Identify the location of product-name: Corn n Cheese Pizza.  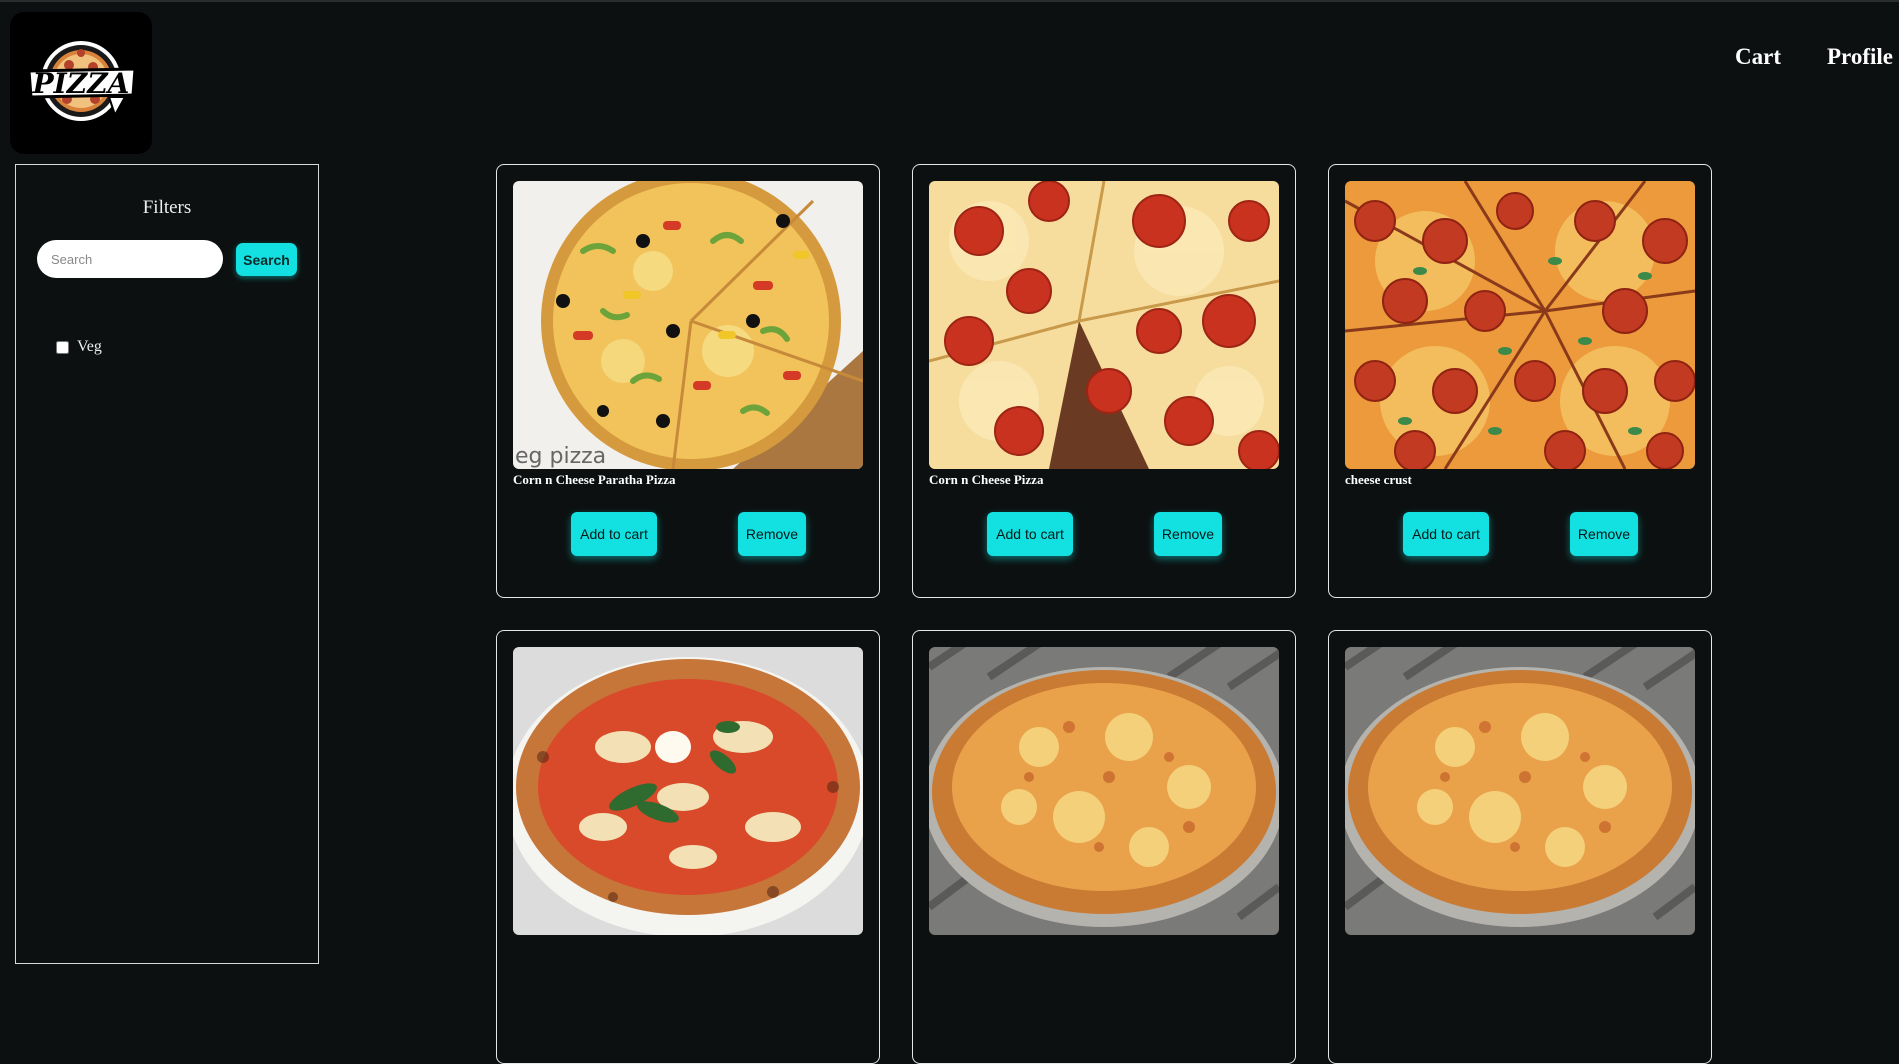
(986, 479).